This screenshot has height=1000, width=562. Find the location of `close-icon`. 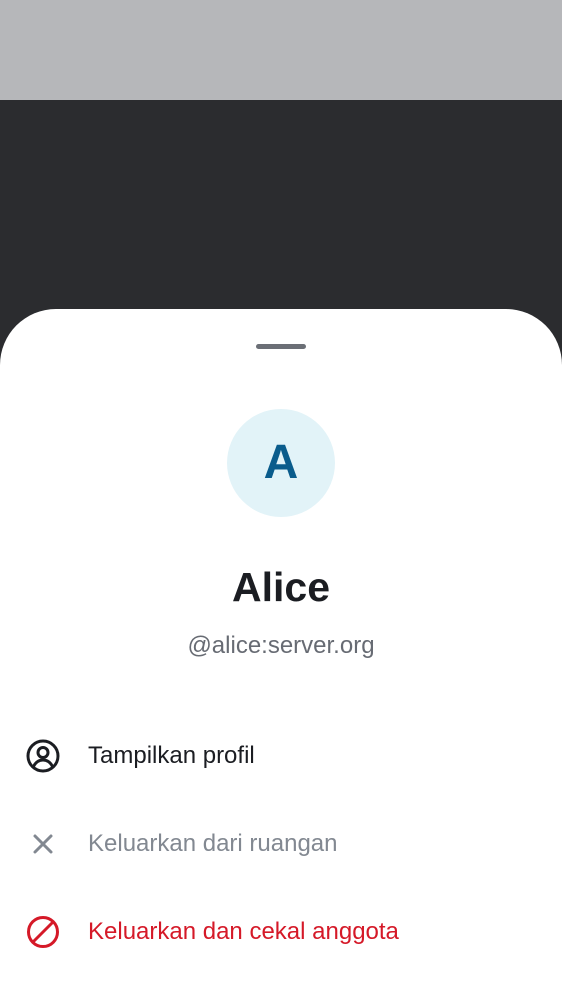

close-icon is located at coordinates (43, 844).